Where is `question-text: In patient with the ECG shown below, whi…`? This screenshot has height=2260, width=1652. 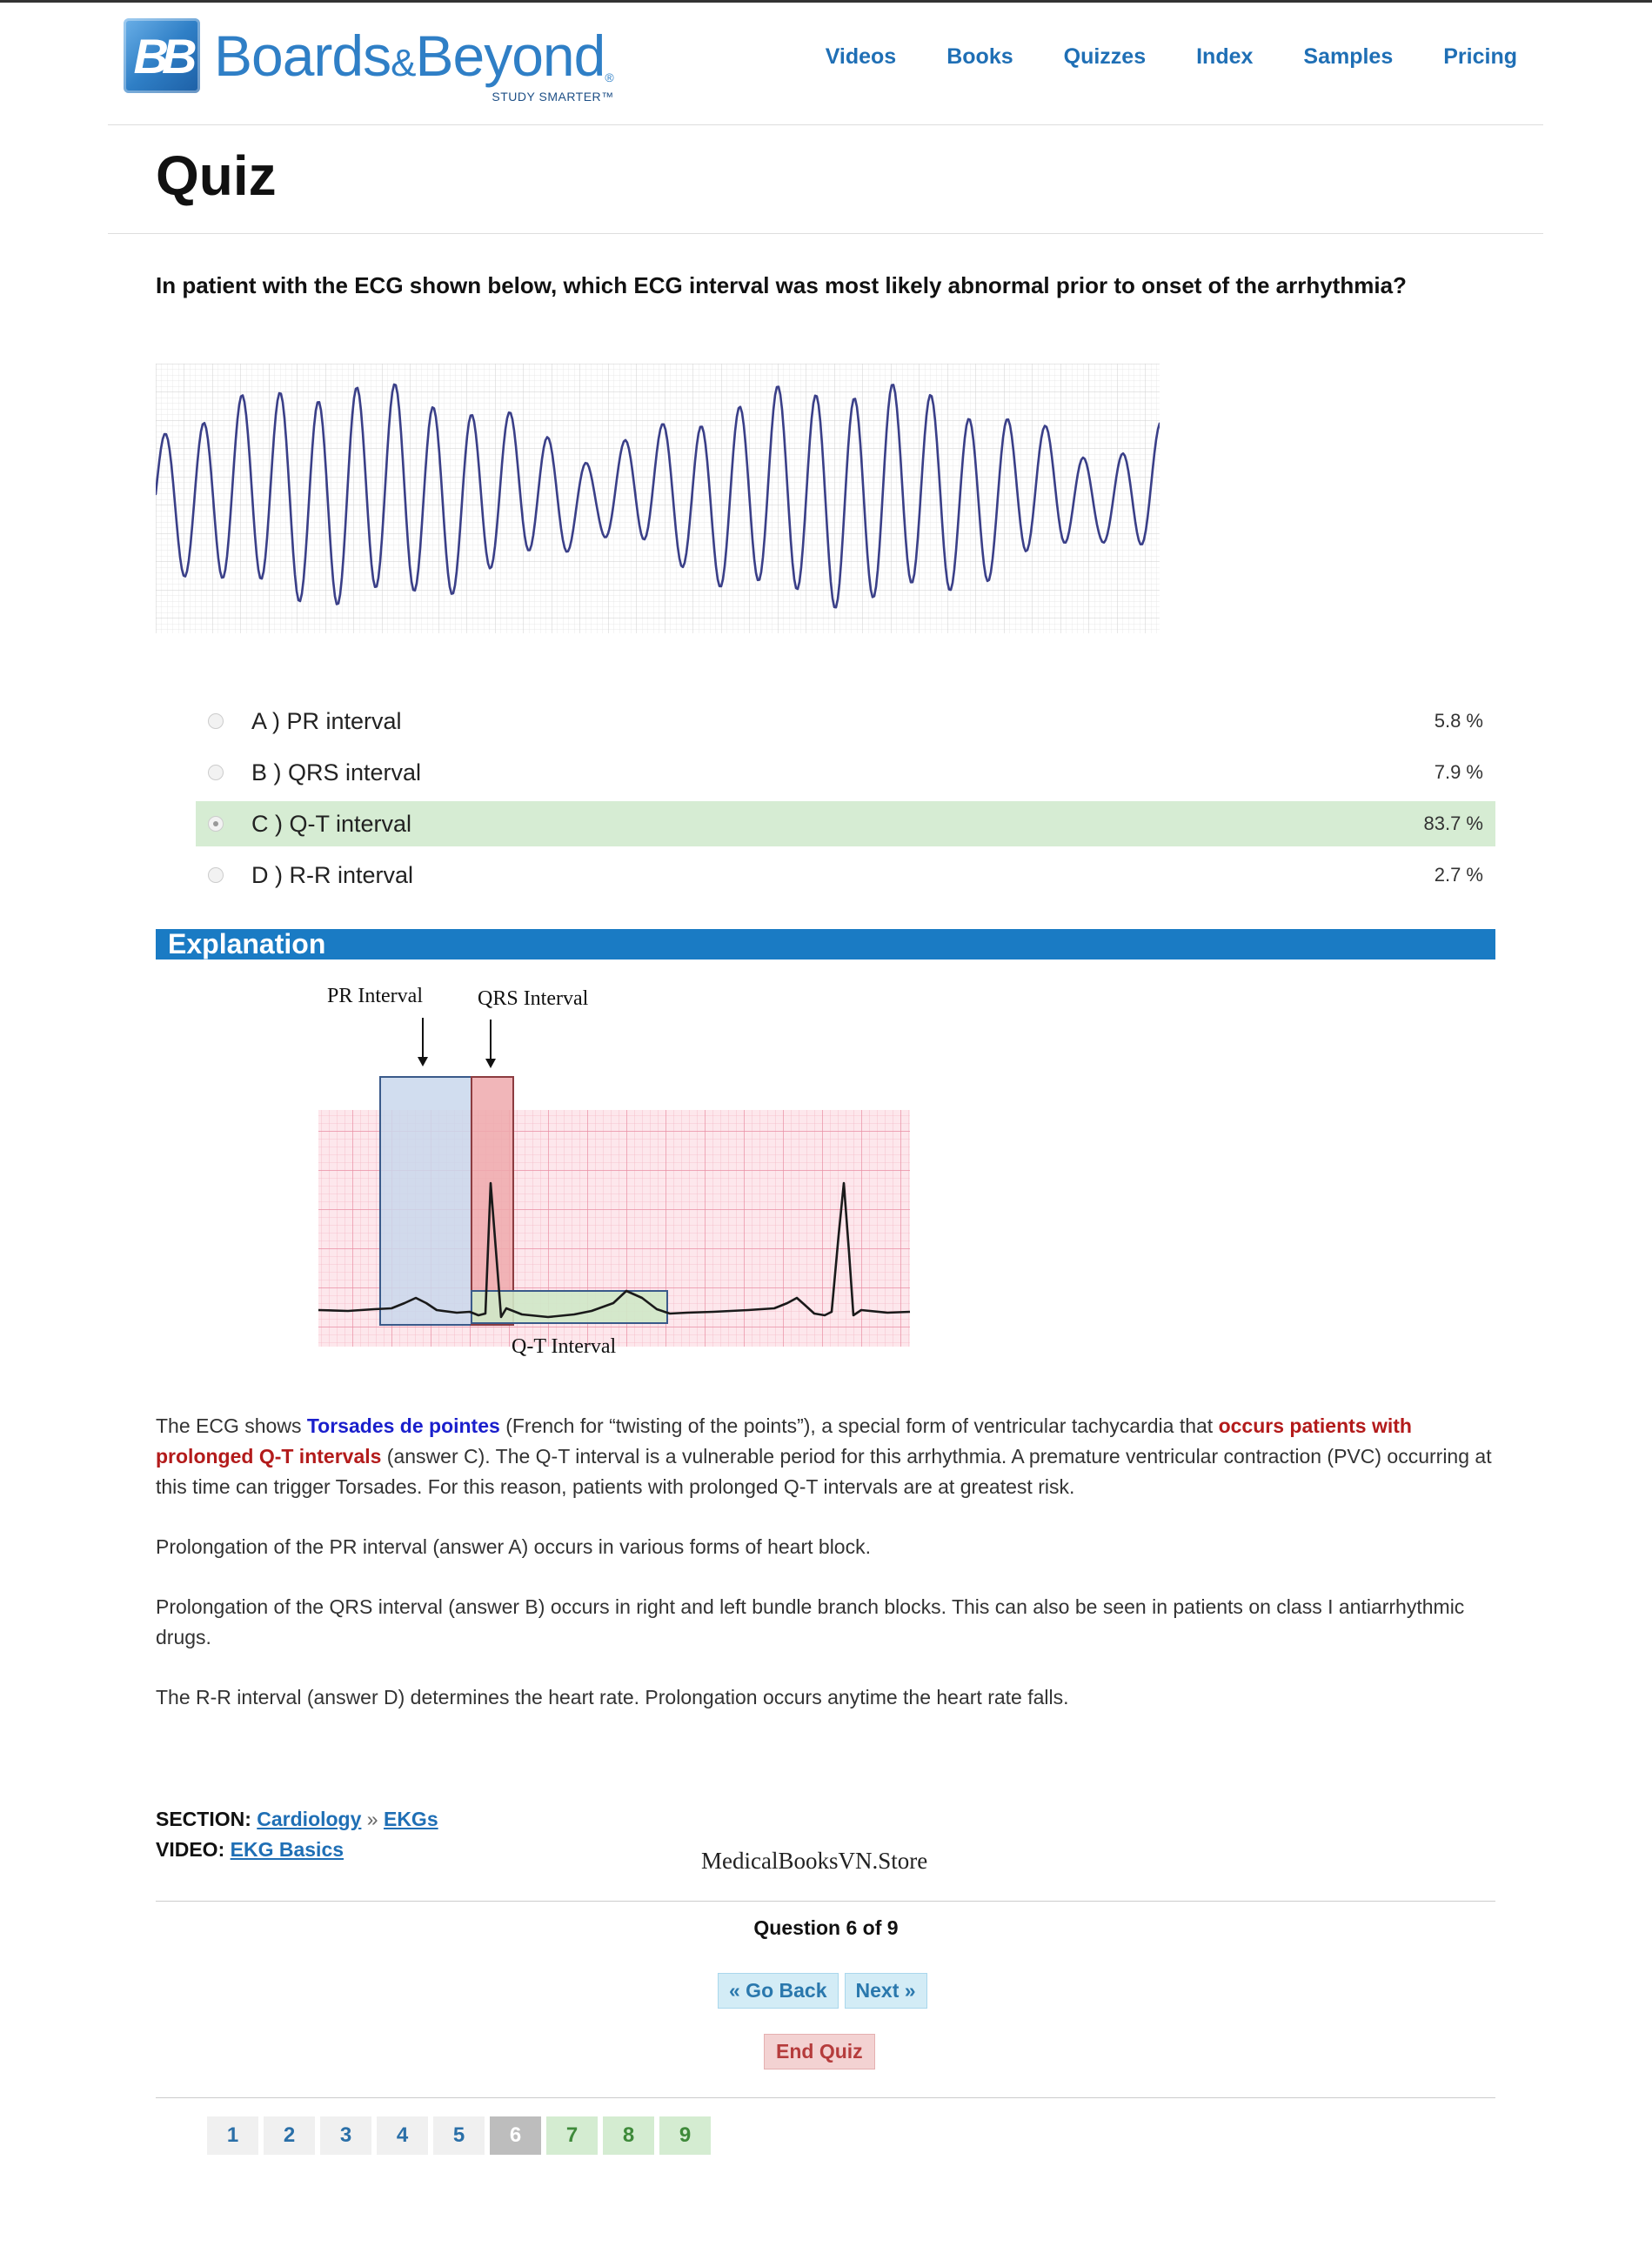 question-text: In patient with the ECG shown below, whi… is located at coordinates (781, 285).